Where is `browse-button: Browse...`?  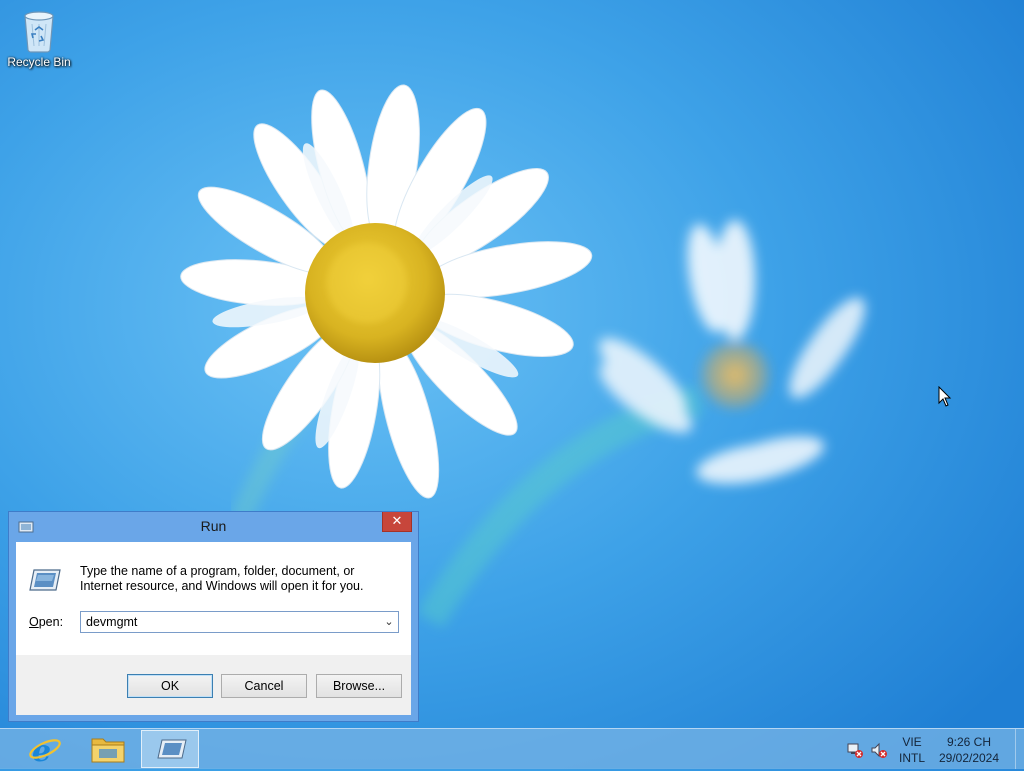 browse-button: Browse... is located at coordinates (359, 686).